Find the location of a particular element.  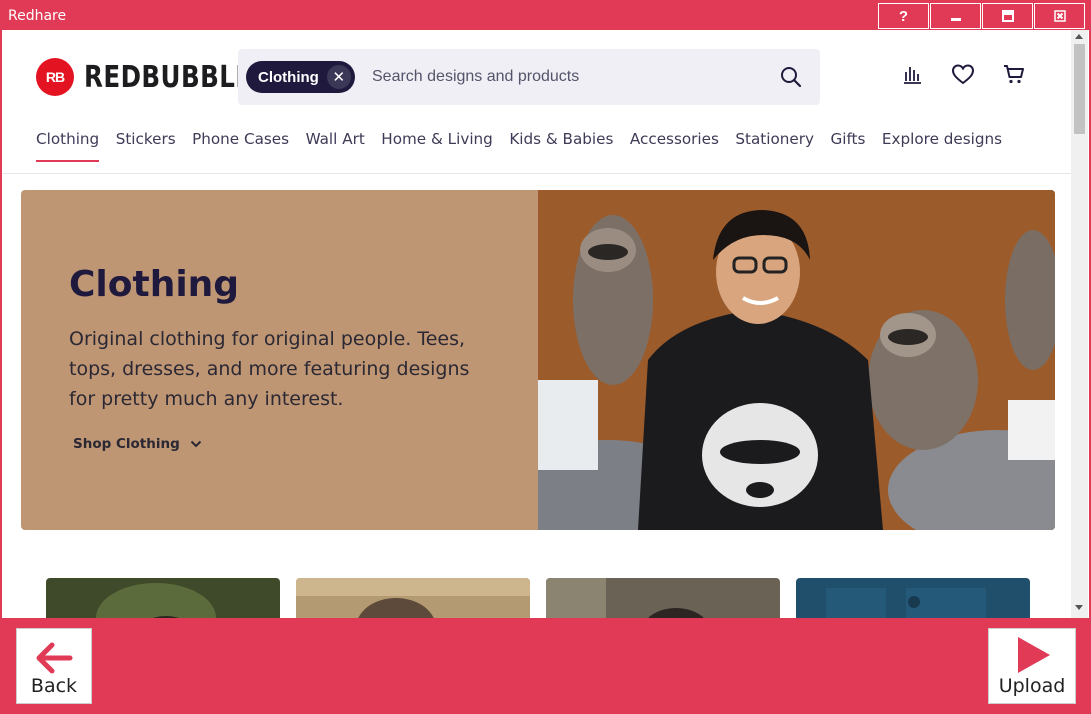

close-icon is located at coordinates (1059, 16).